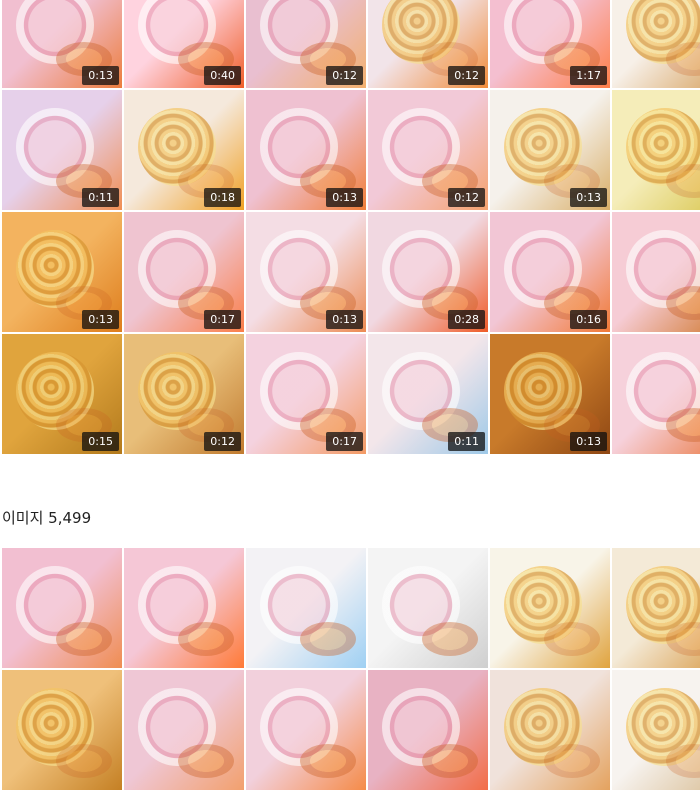 Image resolution: width=700 pixels, height=790 pixels. What do you see at coordinates (47, 518) in the screenshot?
I see `image-section-title: 이미지 5,499` at bounding box center [47, 518].